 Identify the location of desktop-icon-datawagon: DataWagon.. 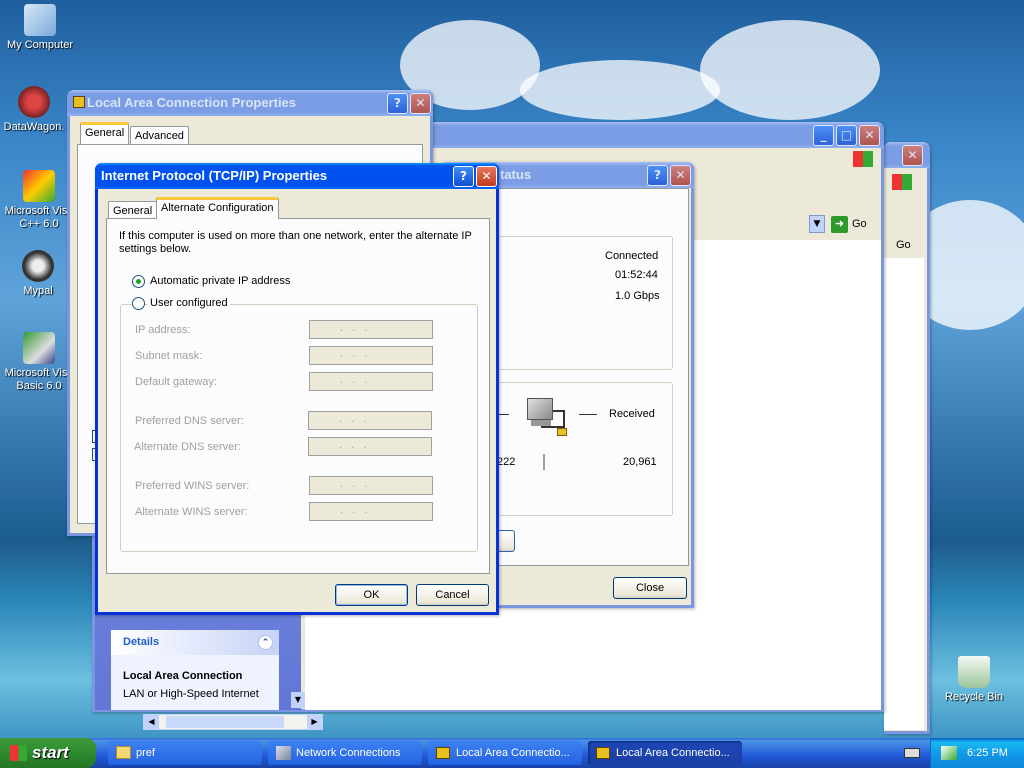
(37, 110).